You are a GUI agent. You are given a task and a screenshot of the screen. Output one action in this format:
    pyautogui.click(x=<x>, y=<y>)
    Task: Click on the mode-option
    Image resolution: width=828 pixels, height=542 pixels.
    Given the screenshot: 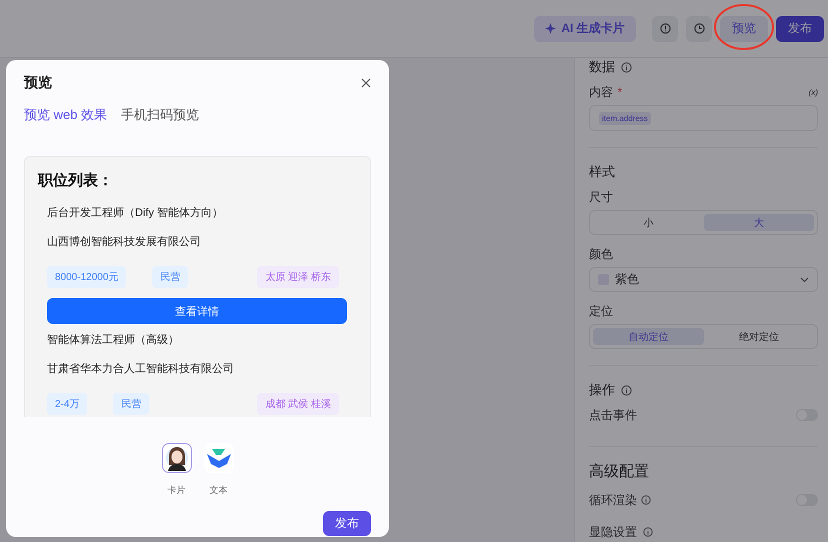 What is the action you would take?
    pyautogui.click(x=177, y=458)
    